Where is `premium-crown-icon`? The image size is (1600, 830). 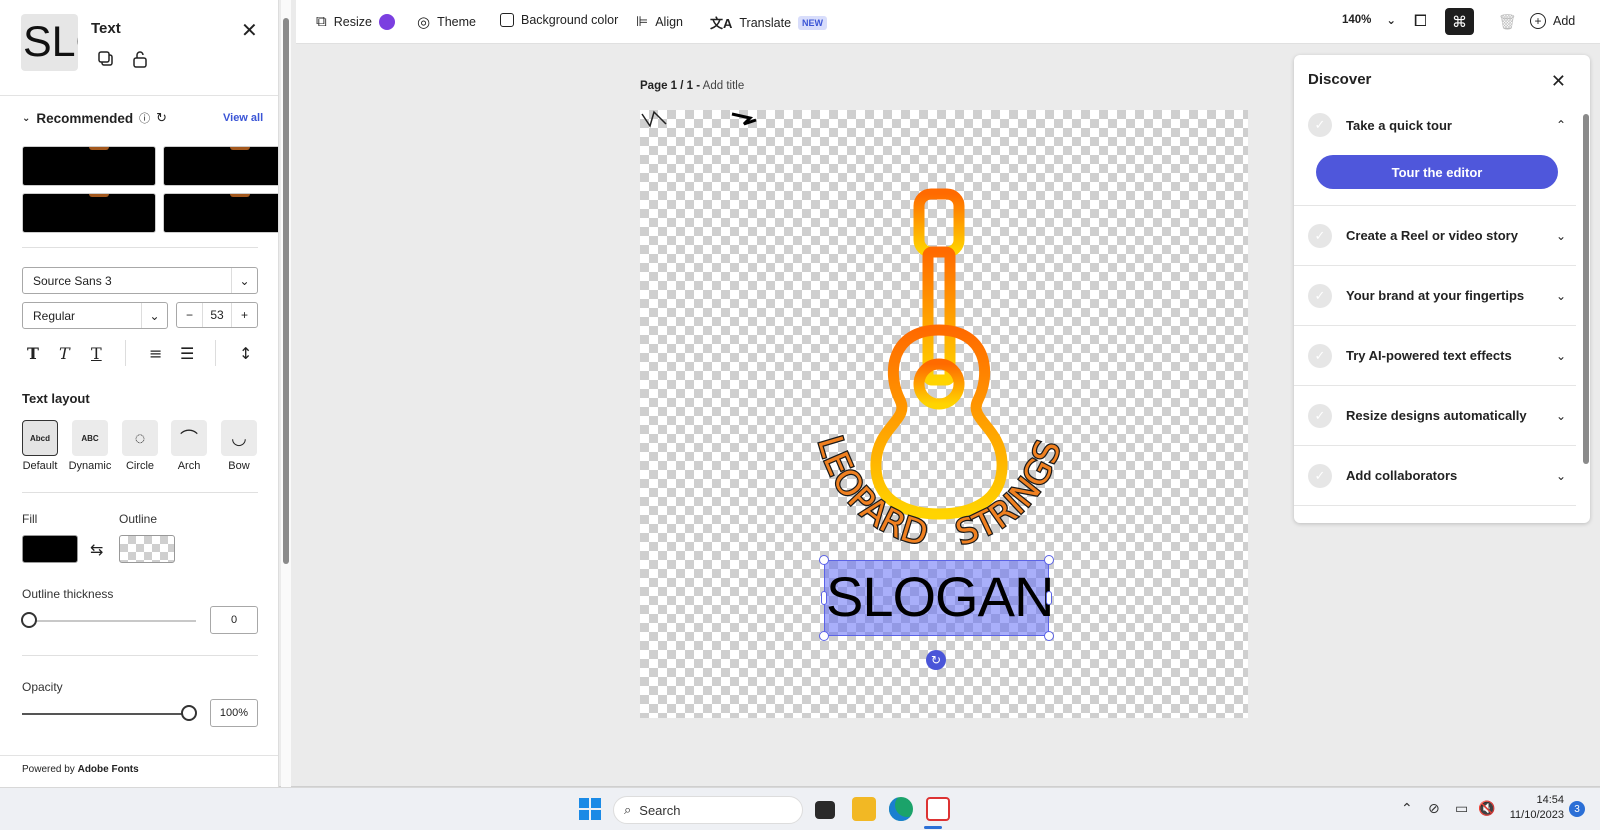
premium-crown-icon is located at coordinates (386, 21).